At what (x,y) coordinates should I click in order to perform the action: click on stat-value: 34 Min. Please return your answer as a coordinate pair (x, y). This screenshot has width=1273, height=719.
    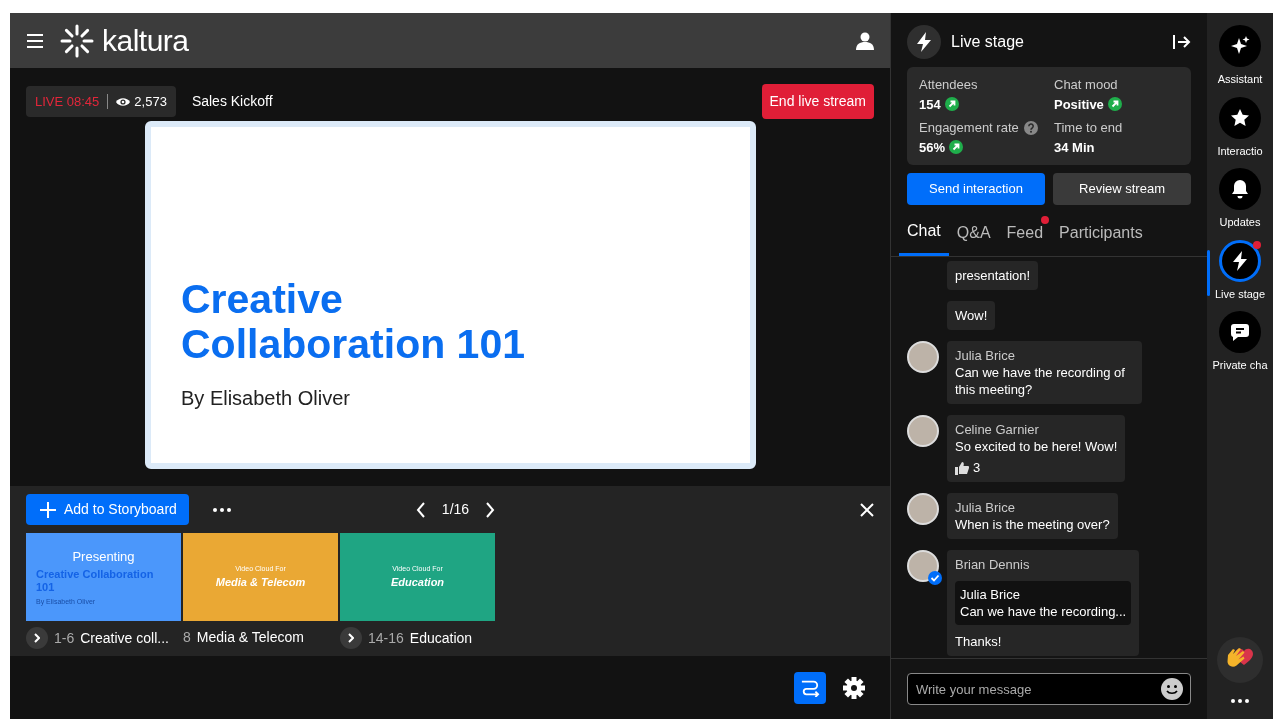
    Looking at the image, I should click on (1074, 147).